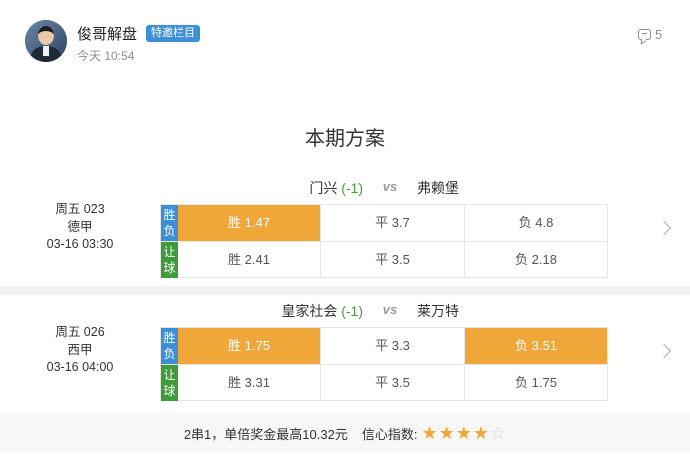  I want to click on confidence-stars: ★ ★ ★ ★ ☆, so click(463, 433).